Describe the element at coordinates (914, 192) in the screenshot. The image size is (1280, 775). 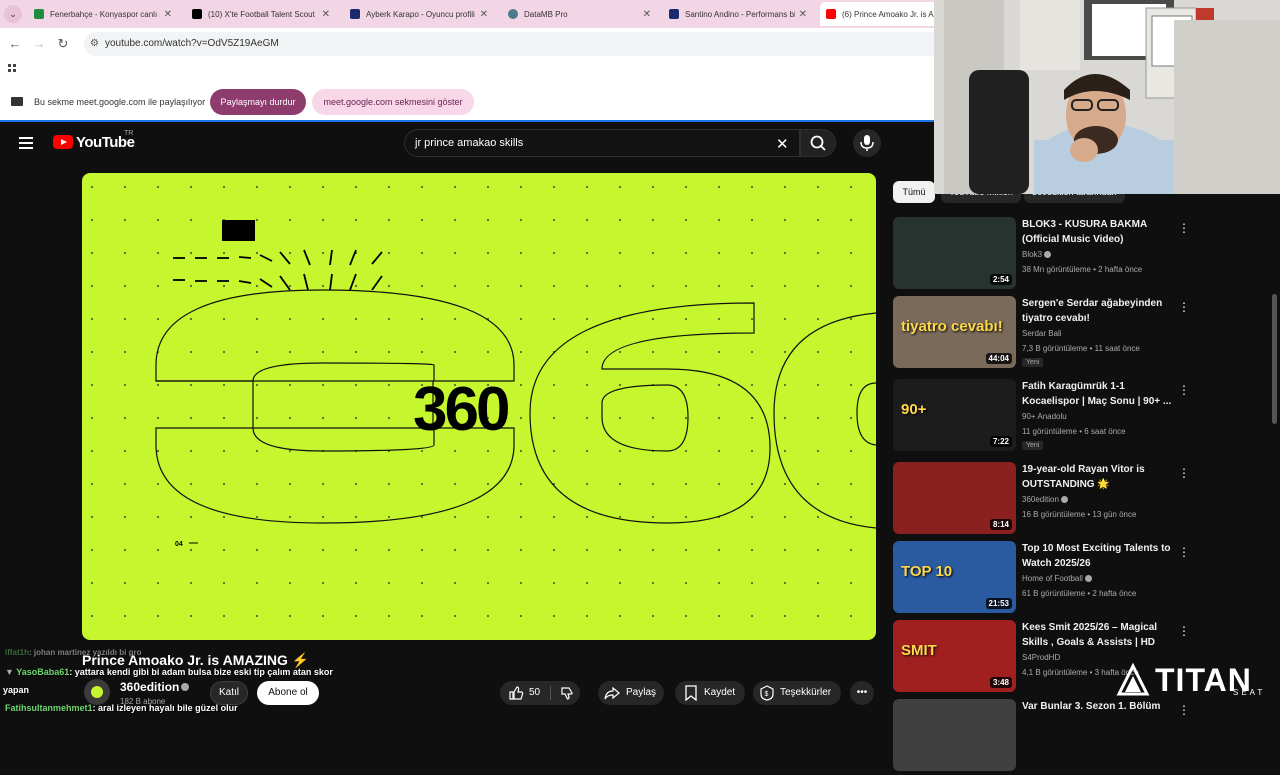
I see `chip-all: Tümü` at that location.